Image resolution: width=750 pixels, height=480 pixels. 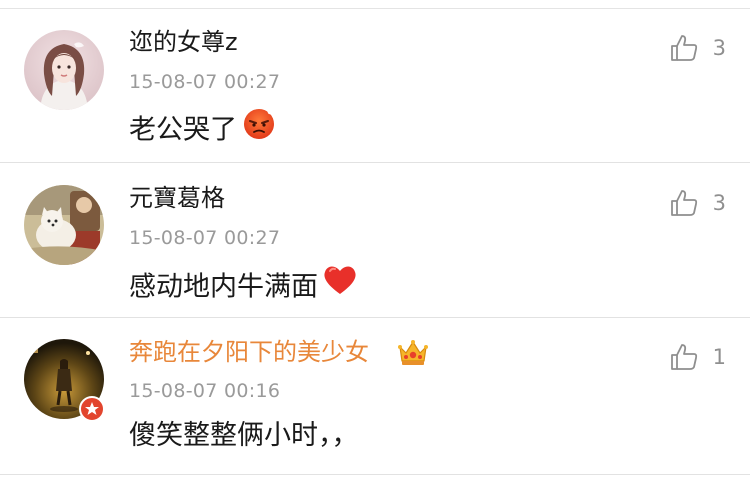 I want to click on comment-text: 老公哭了, so click(x=203, y=131).